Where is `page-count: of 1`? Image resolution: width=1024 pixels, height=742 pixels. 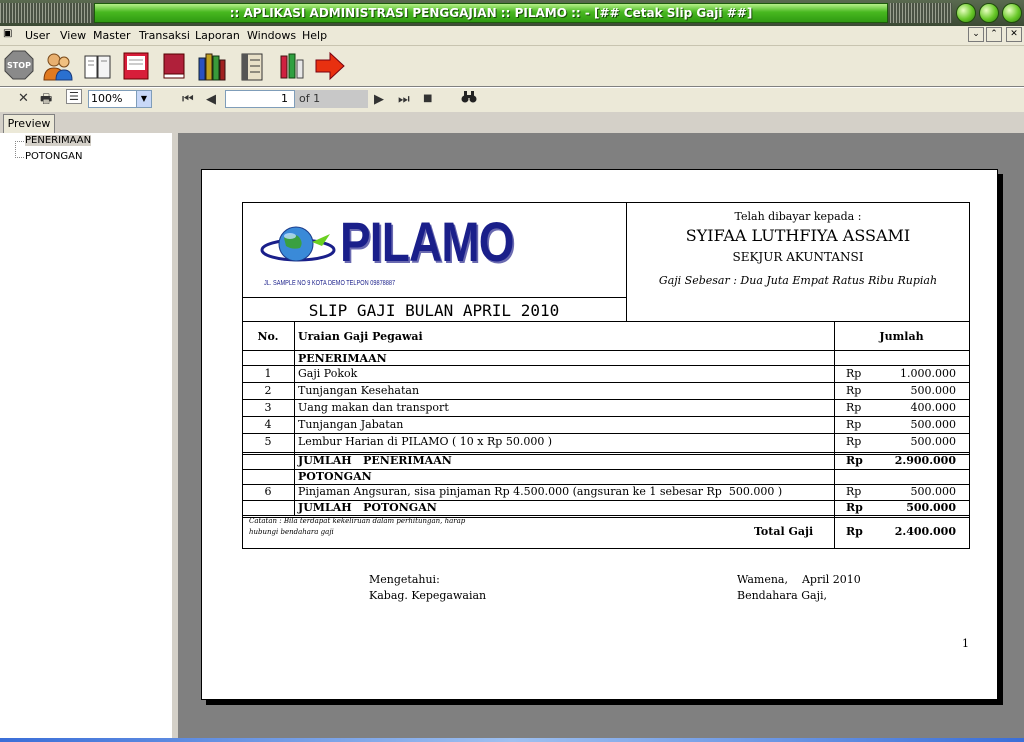 page-count: of 1 is located at coordinates (331, 99).